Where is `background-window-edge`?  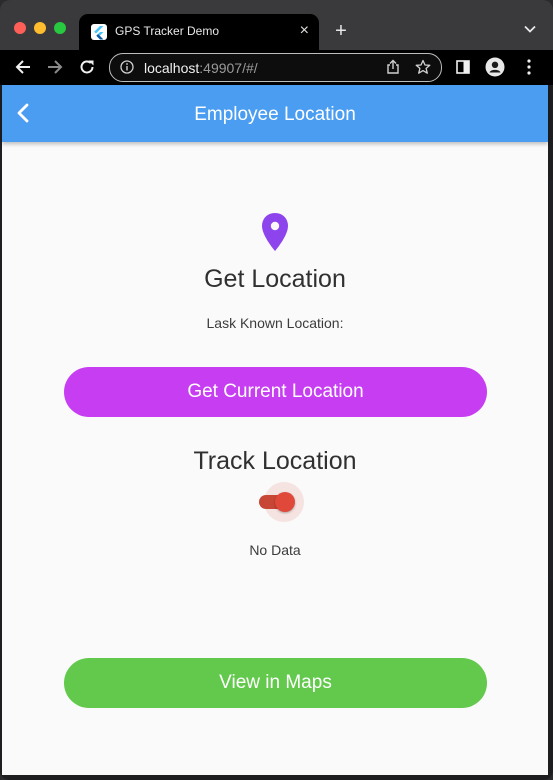
background-window-edge is located at coordinates (551, 380).